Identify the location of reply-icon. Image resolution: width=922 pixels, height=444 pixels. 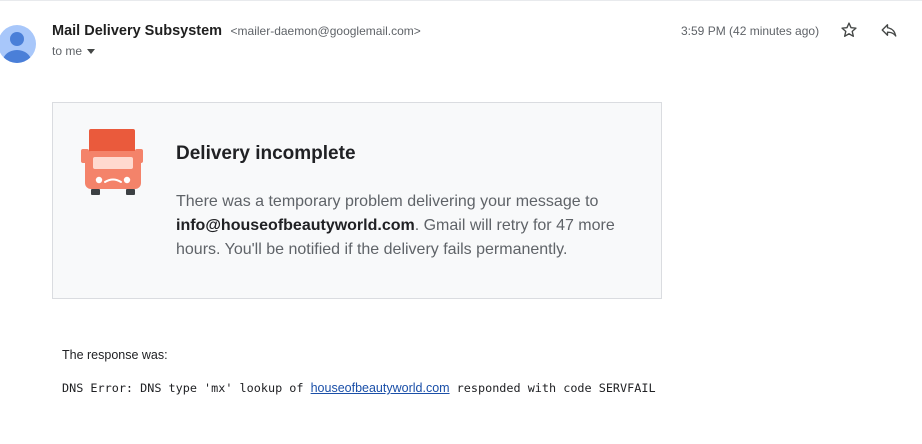
(889, 32).